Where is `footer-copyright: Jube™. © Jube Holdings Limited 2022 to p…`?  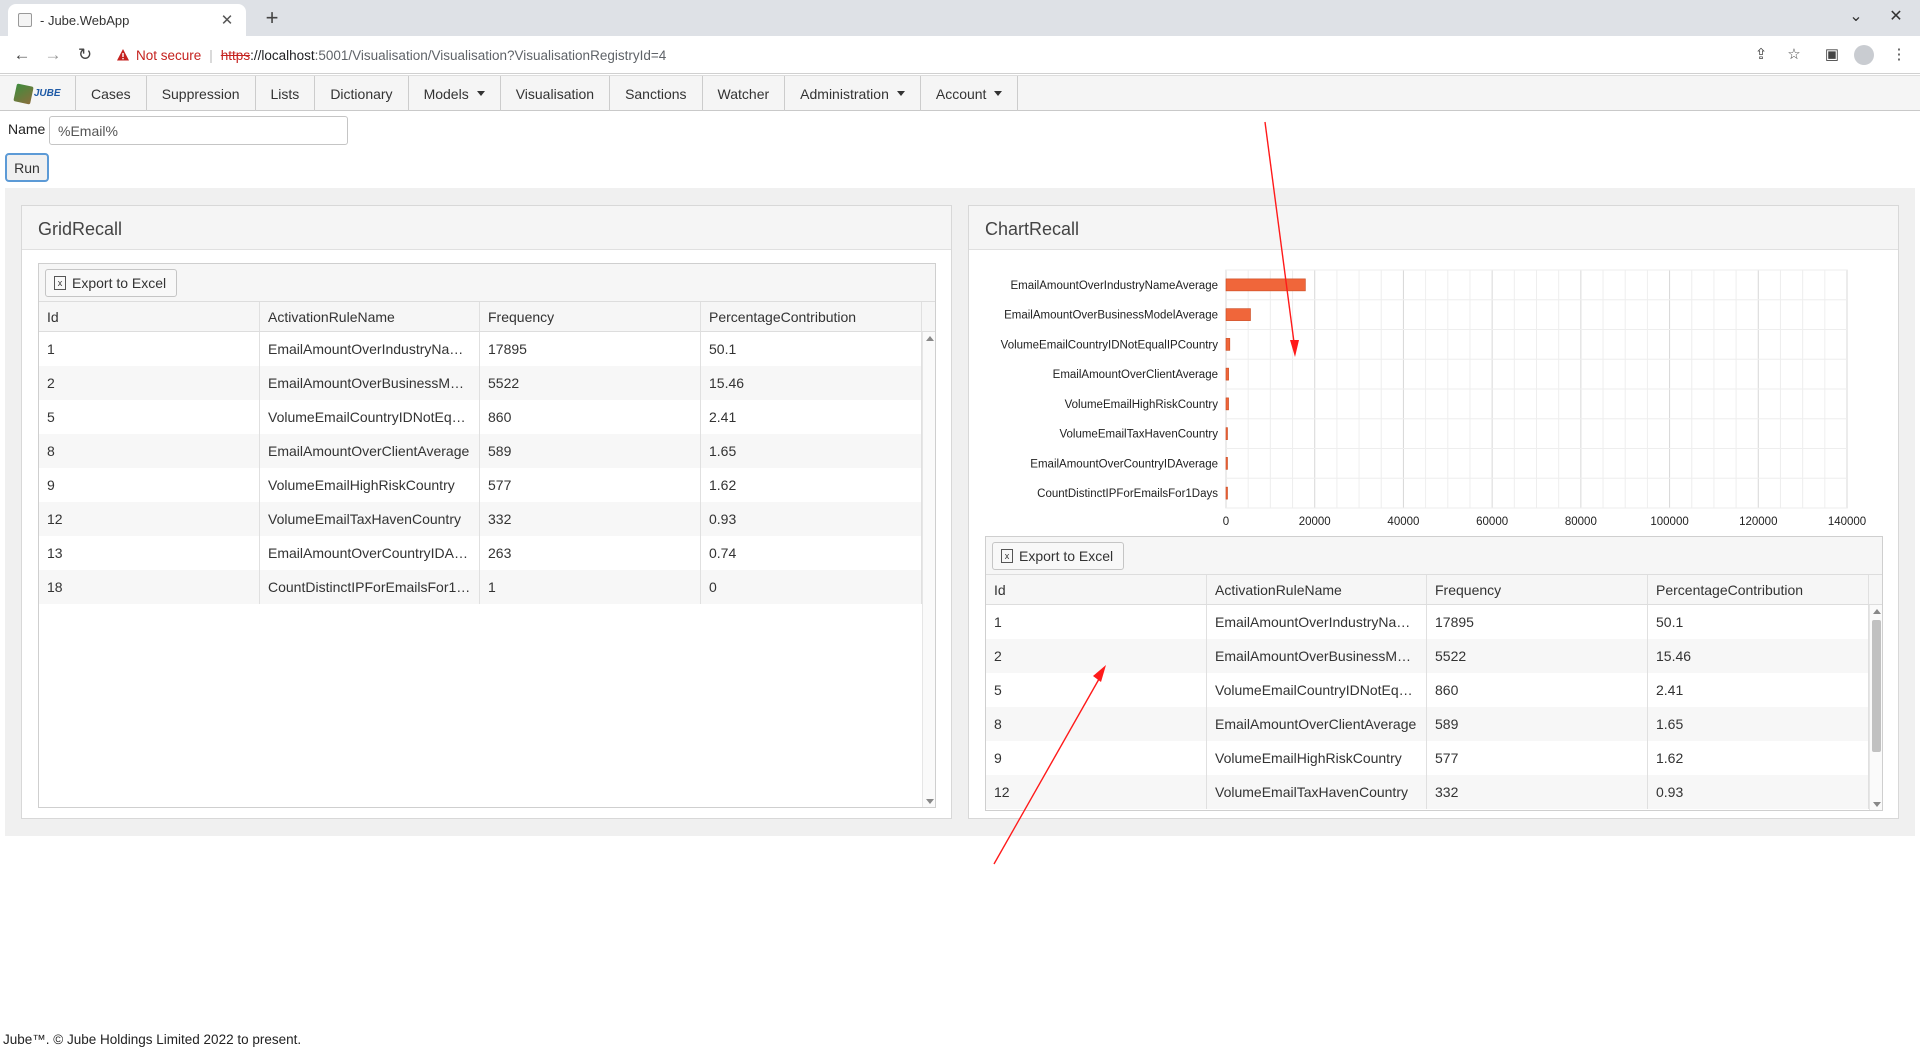
footer-copyright: Jube™. © Jube Holdings Limited 2022 to p… is located at coordinates (152, 1039).